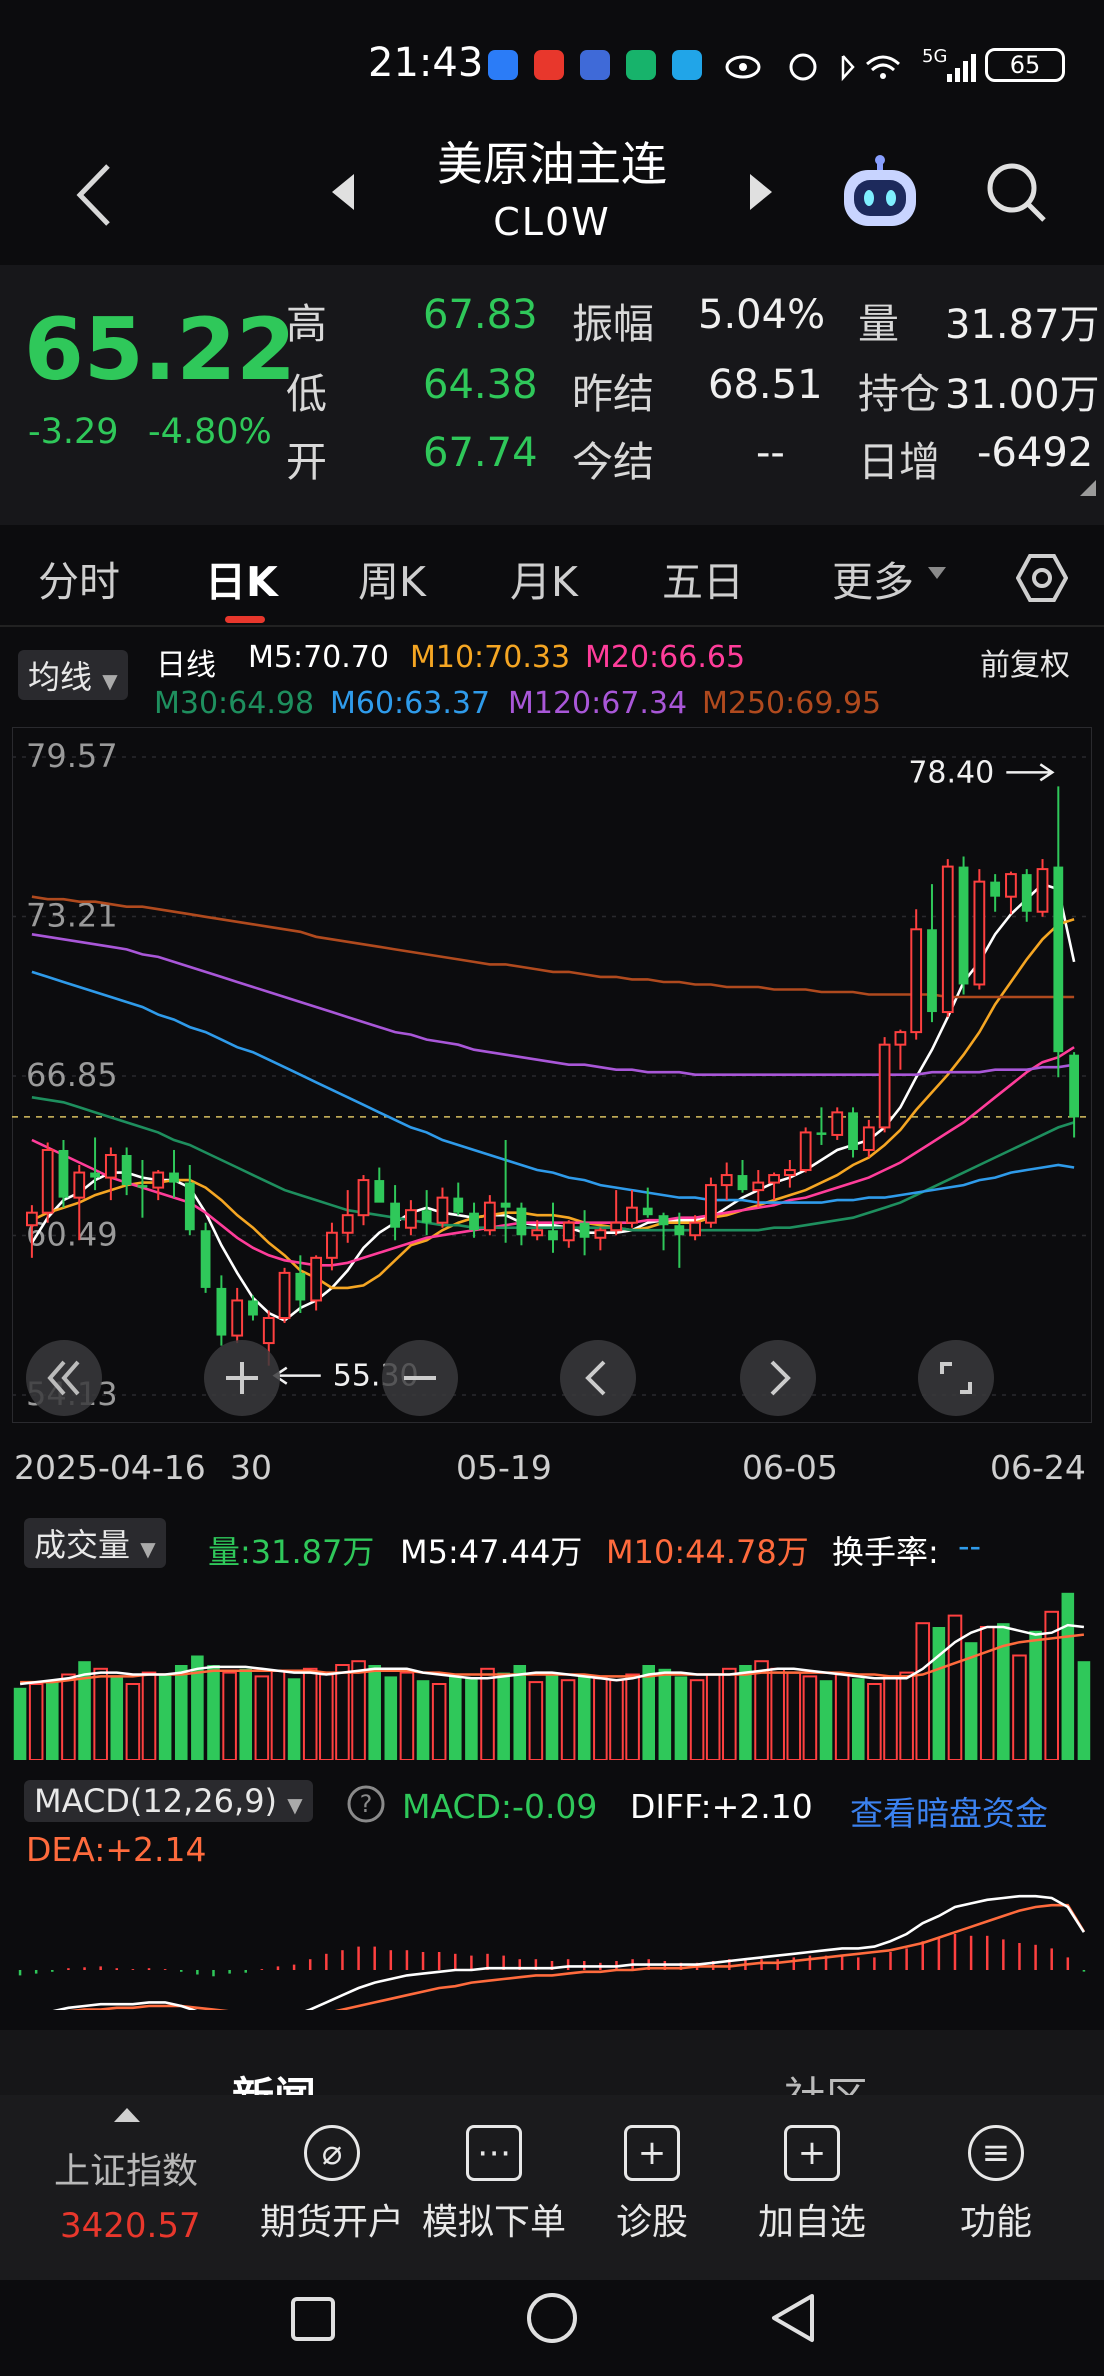  Describe the element at coordinates (703, 578) in the screenshot. I see `tab-five-day: 五日` at that location.